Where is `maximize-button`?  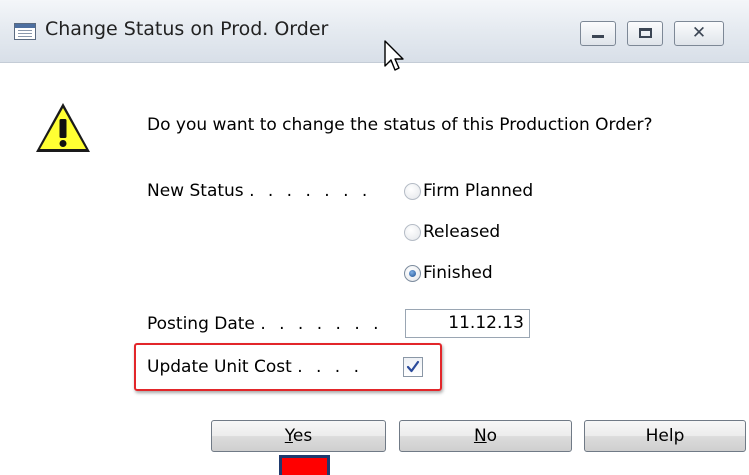 maximize-button is located at coordinates (645, 33).